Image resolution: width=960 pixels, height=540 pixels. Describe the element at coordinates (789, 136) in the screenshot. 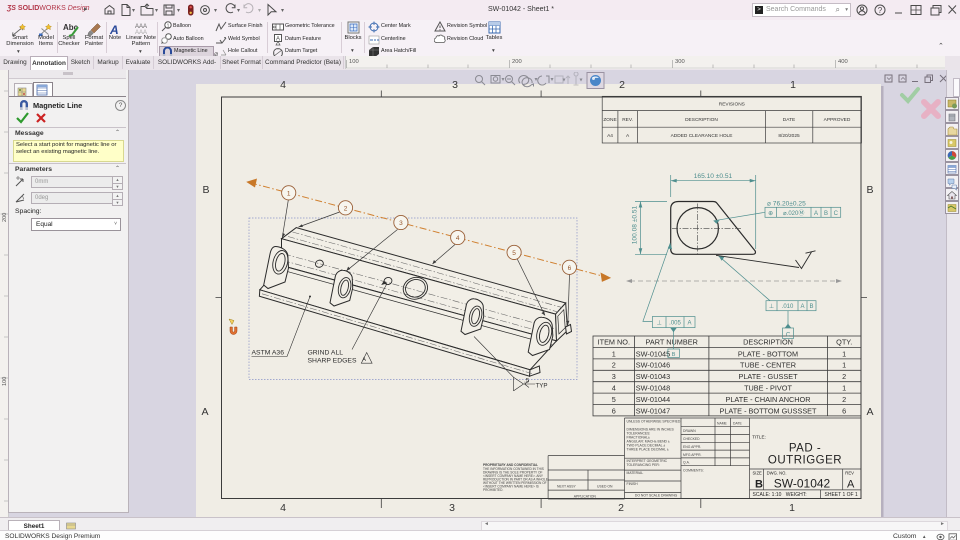

I see `svg-text: 8/20/2025` at that location.